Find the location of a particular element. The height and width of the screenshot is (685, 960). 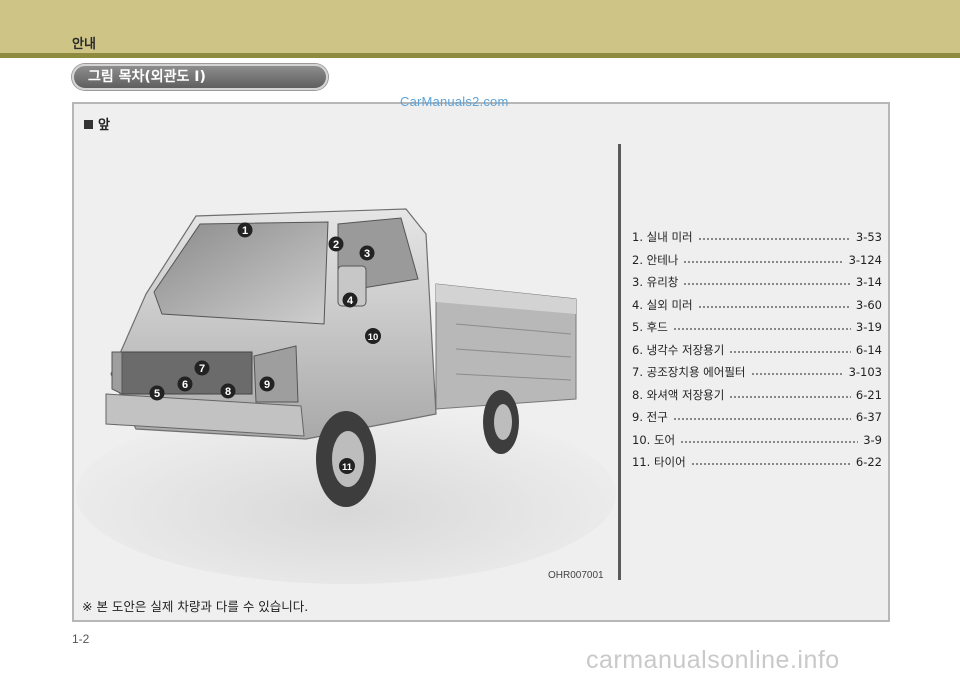

callout-1: 1 is located at coordinates (245, 230).